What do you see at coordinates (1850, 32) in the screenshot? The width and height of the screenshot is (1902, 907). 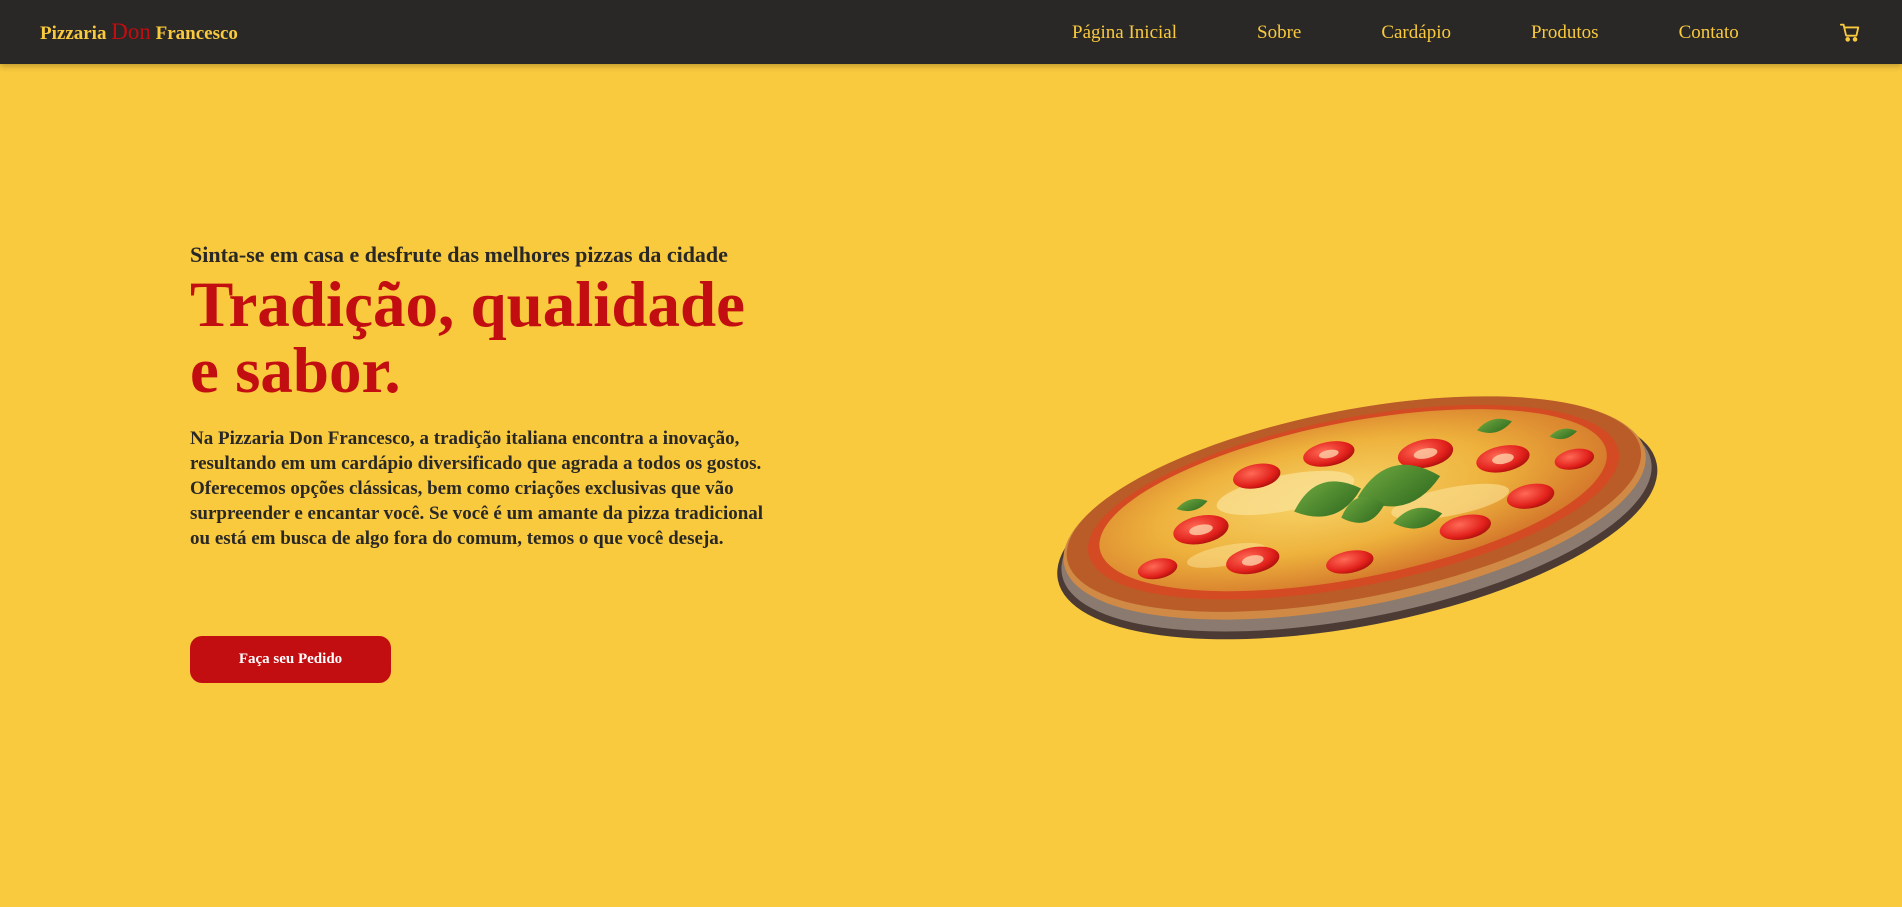 I see `shopping-cart-icon` at bounding box center [1850, 32].